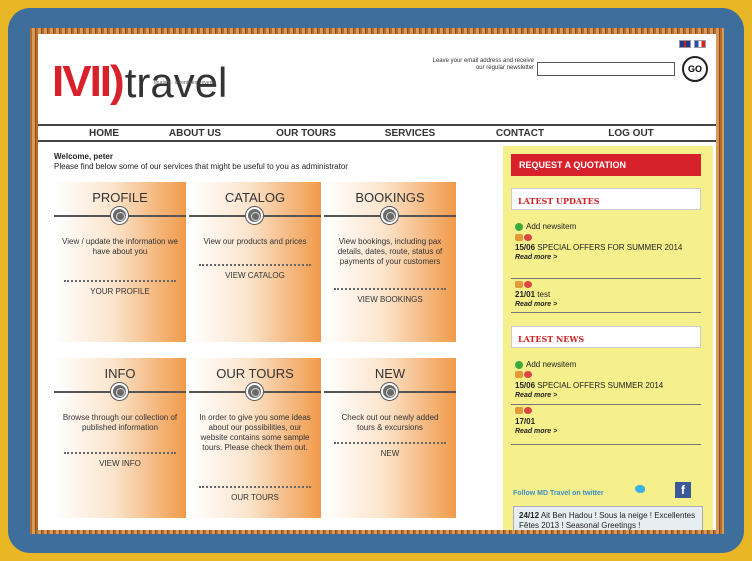 This screenshot has width=752, height=561. What do you see at coordinates (120, 288) in the screenshot?
I see `your-profile-link: YOUR PROFILE` at bounding box center [120, 288].